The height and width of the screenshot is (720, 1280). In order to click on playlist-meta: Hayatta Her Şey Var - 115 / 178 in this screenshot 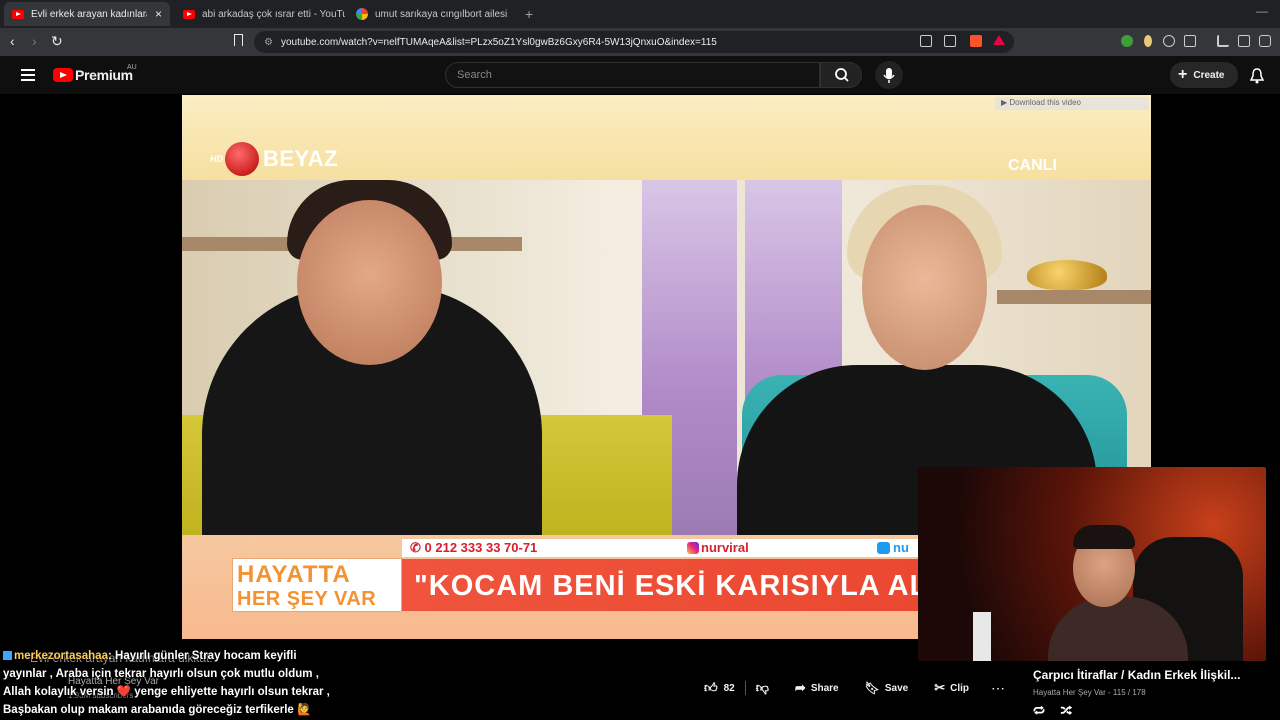, I will do `click(1089, 692)`.